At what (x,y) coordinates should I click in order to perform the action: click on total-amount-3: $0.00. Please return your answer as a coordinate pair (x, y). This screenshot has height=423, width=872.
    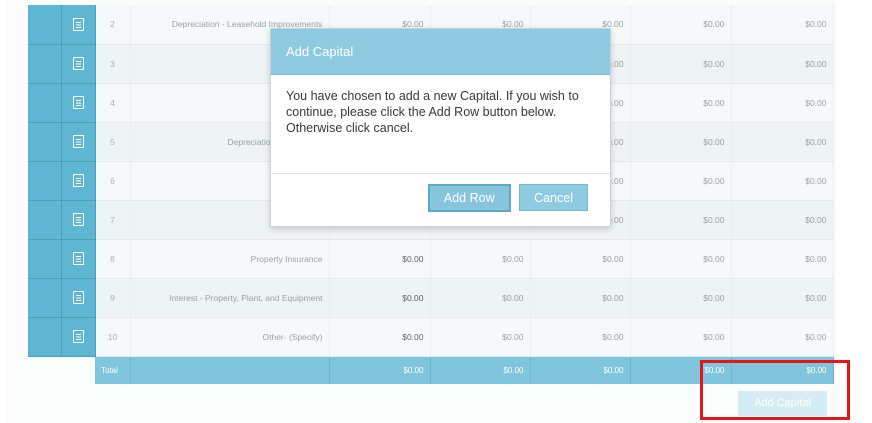
    Looking at the image, I should click on (580, 370).